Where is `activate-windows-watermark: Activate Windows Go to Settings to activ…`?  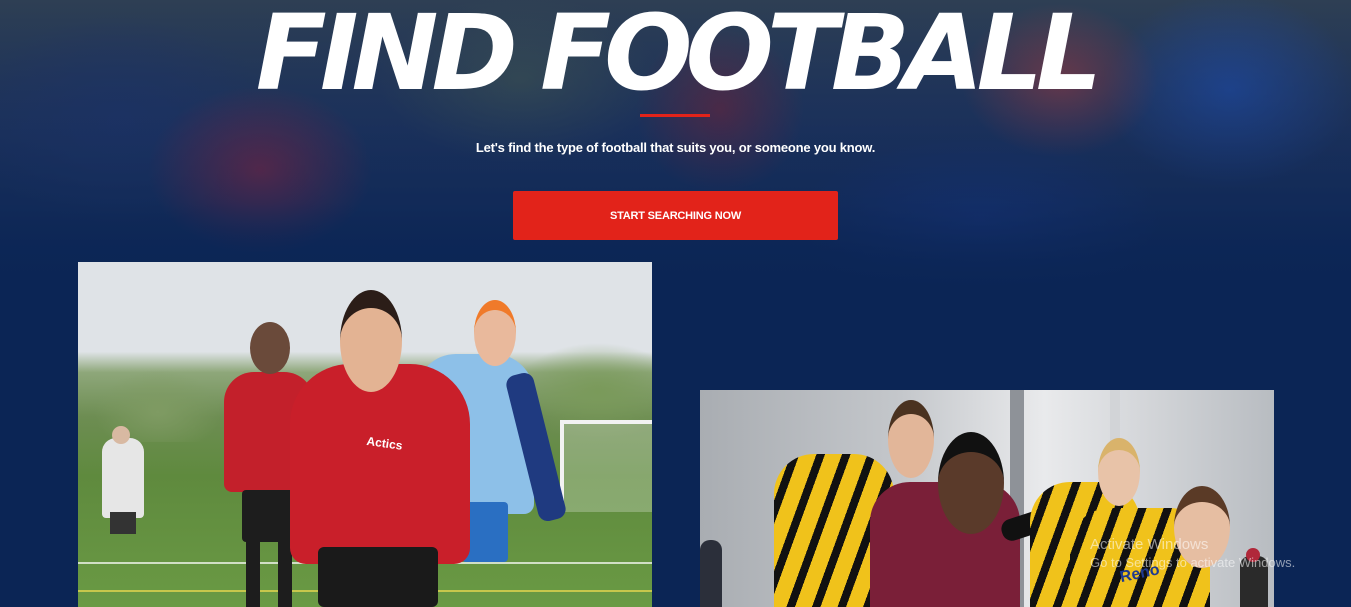 activate-windows-watermark: Activate Windows Go to Settings to activ… is located at coordinates (1192, 554).